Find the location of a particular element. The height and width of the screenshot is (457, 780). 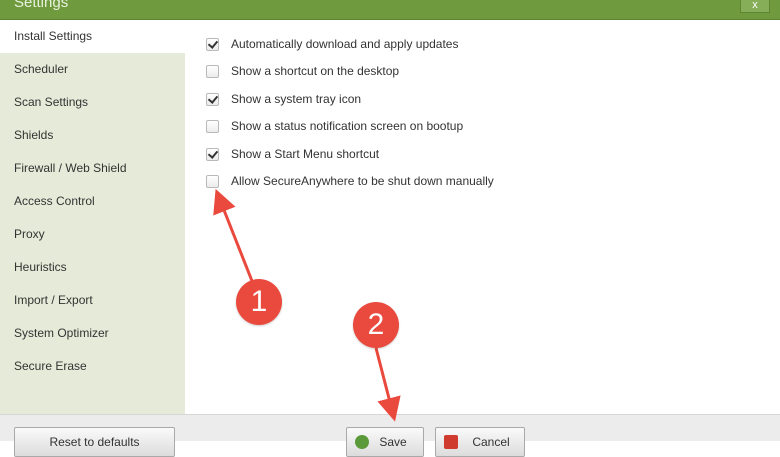

annotation-marker-2: 2 is located at coordinates (376, 325).